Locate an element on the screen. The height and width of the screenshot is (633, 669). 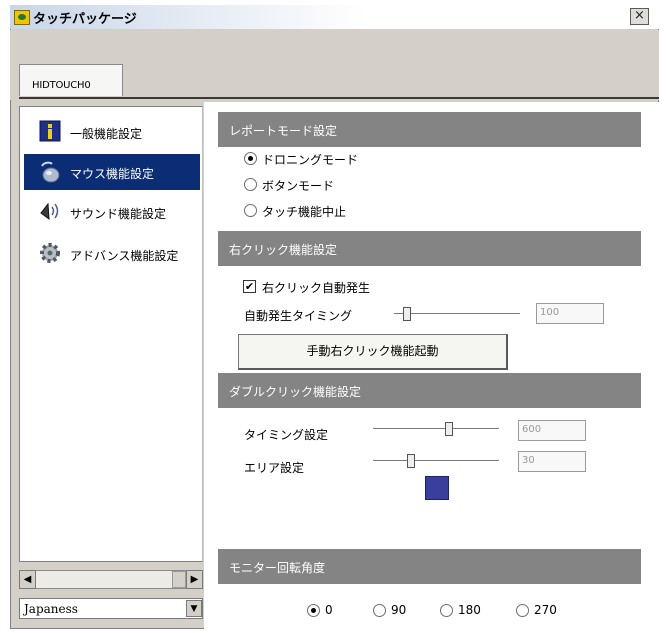
manual-right-click-button: 手動右クリック機能起動 is located at coordinates (373, 352).